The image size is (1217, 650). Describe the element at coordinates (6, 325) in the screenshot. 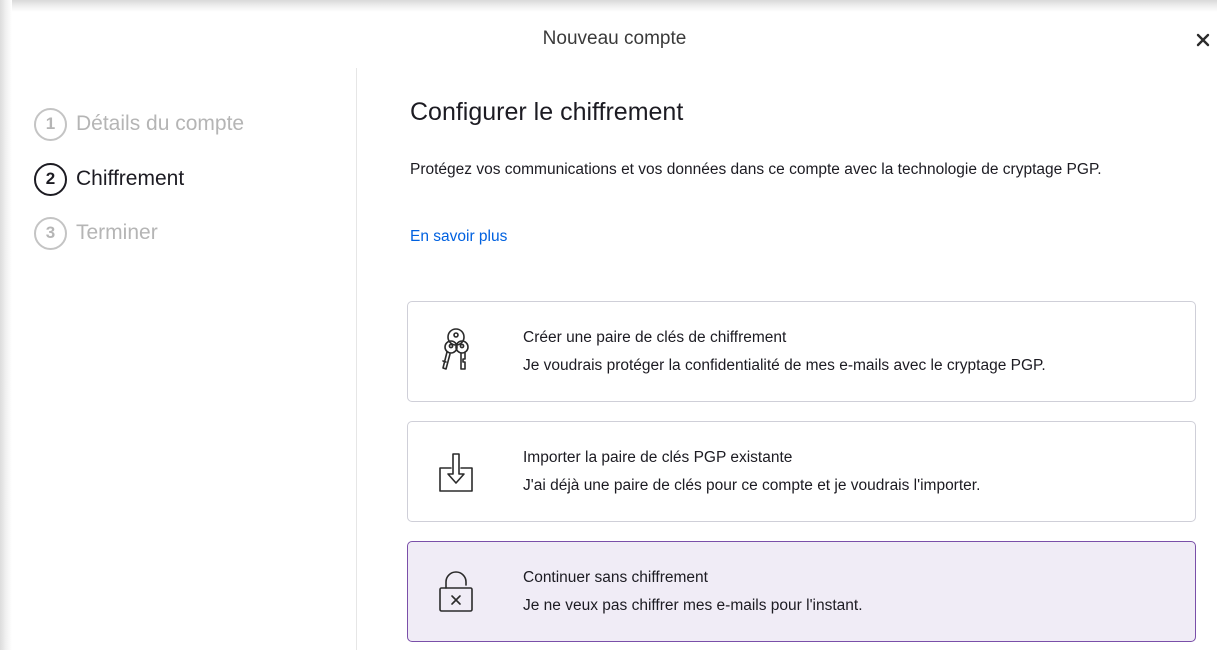

I see `window-shadow-left` at that location.